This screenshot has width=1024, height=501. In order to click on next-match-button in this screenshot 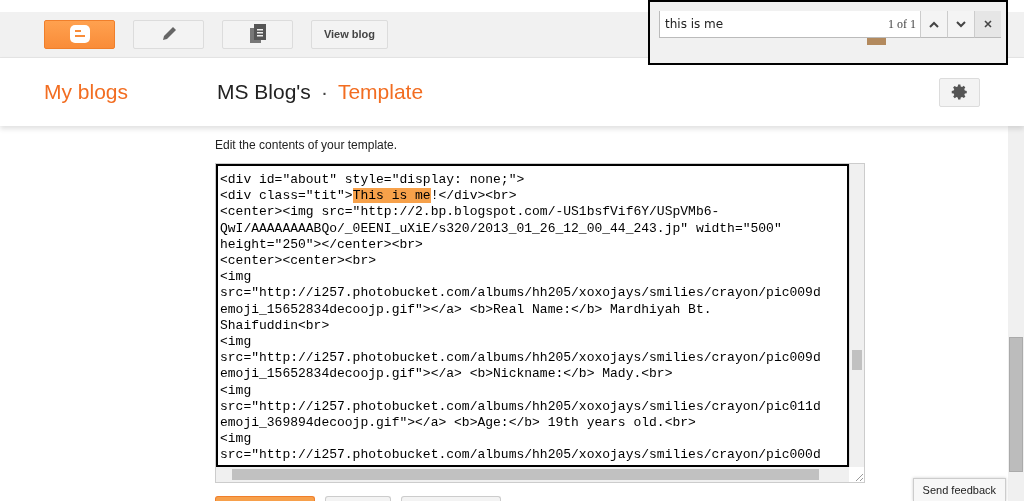, I will do `click(960, 24)`.